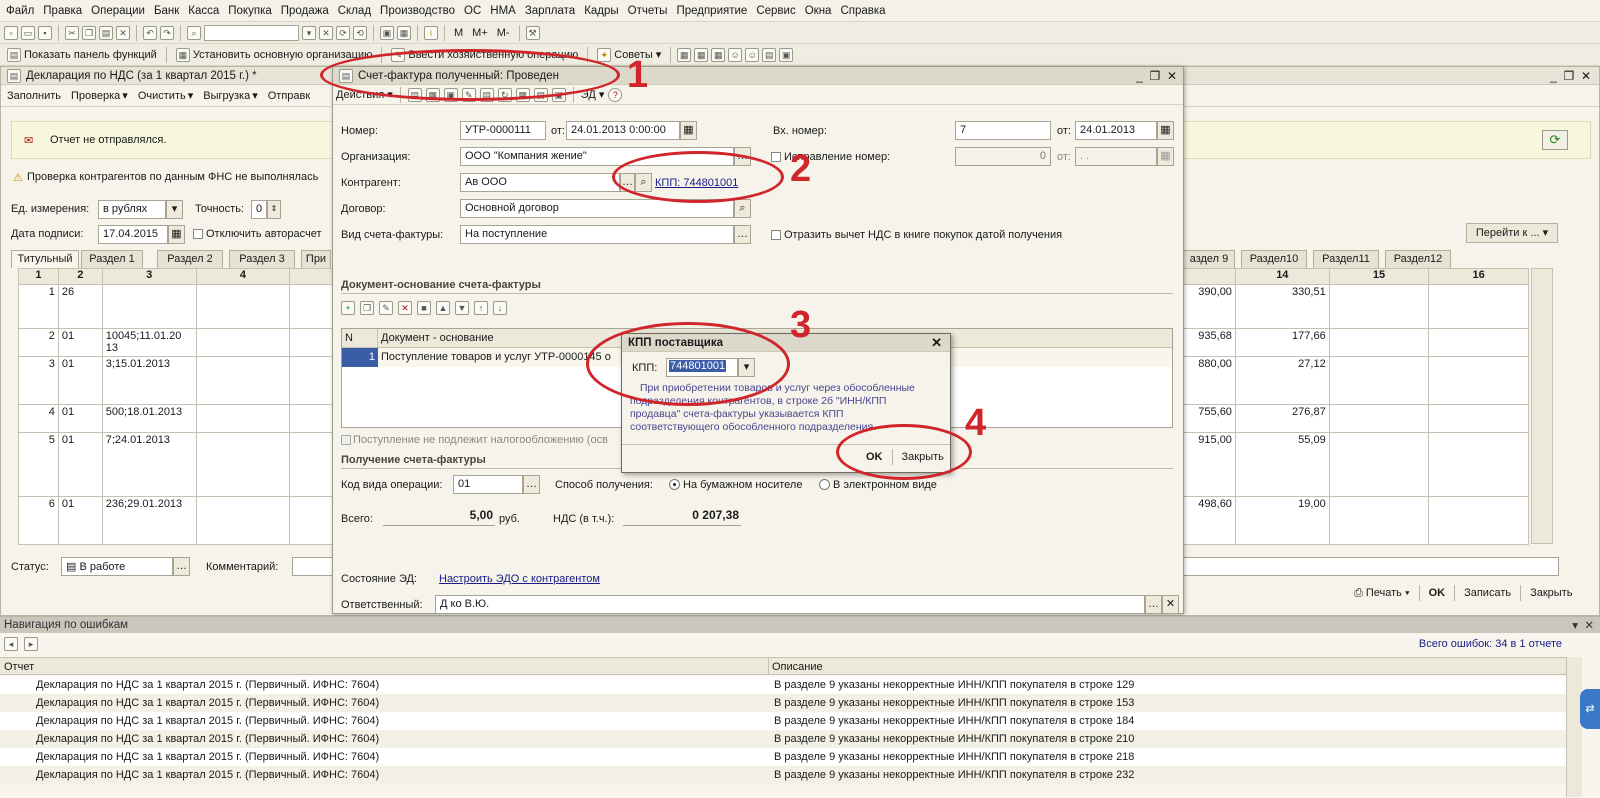  Describe the element at coordinates (786, 54) in the screenshot. I see `settings-icon: ▣` at that location.